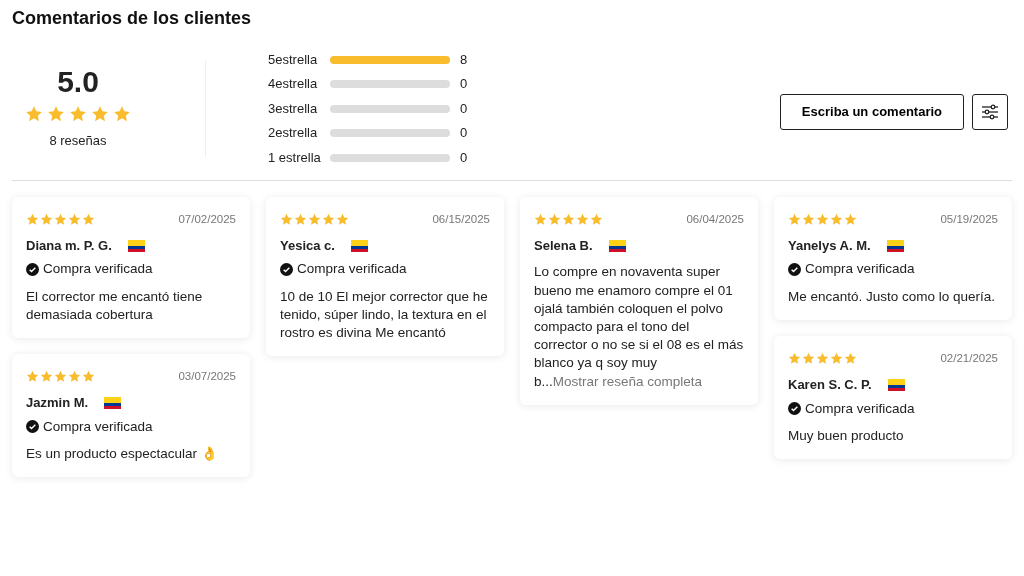 Image resolution: width=1024 pixels, height=576 pixels. What do you see at coordinates (969, 219) in the screenshot?
I see `review-date: 05/19/2025` at bounding box center [969, 219].